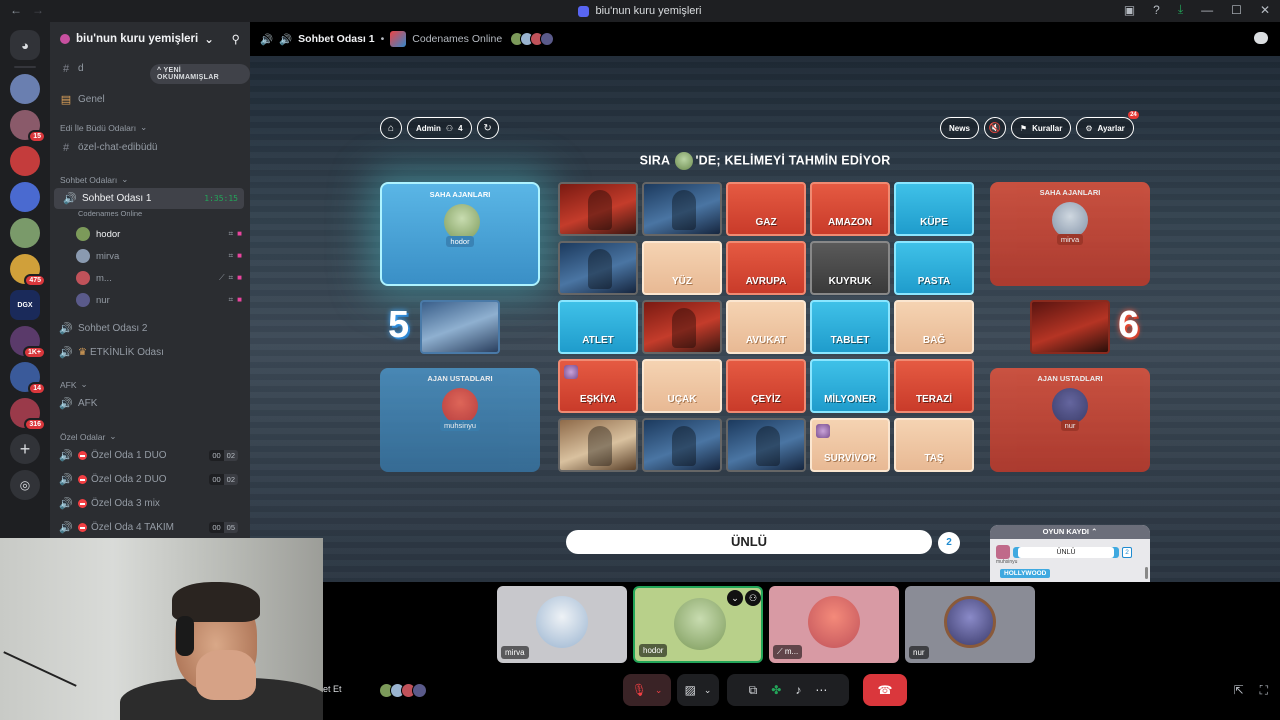 This screenshot has width=1280, height=720. What do you see at coordinates (25, 449) in the screenshot?
I see `add-server-icon: +` at bounding box center [25, 449].